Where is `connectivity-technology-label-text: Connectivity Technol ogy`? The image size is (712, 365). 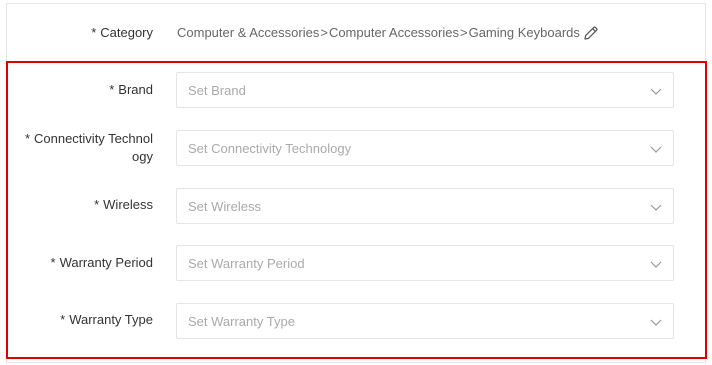
connectivity-technology-label-text: Connectivity Technol ogy is located at coordinates (93, 147).